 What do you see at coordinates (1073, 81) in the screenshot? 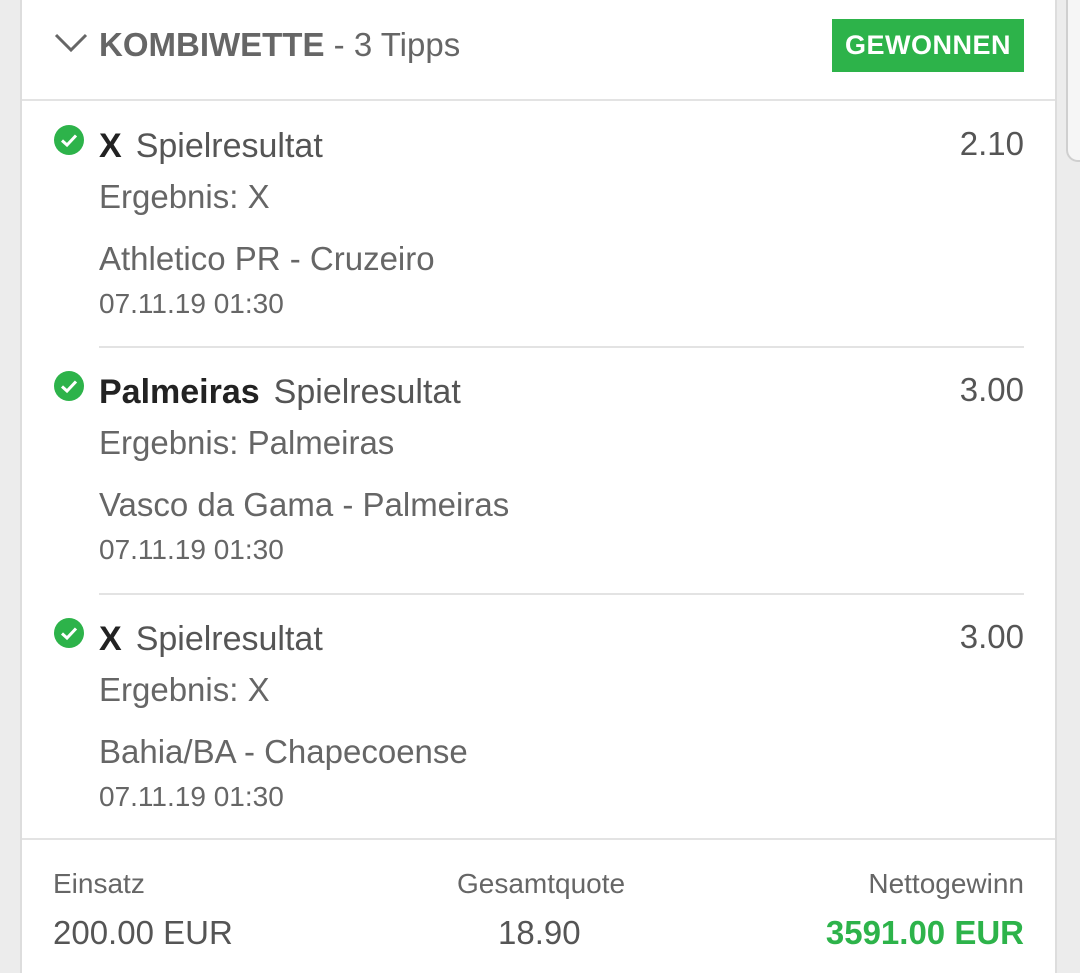
I see `scrollbar` at bounding box center [1073, 81].